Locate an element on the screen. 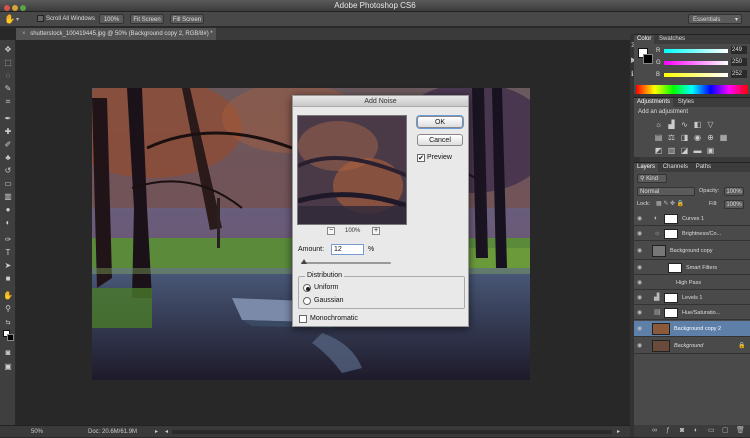 This screenshot has width=750, height=438. hue-saturation-icon: ▤ is located at coordinates (658, 137).